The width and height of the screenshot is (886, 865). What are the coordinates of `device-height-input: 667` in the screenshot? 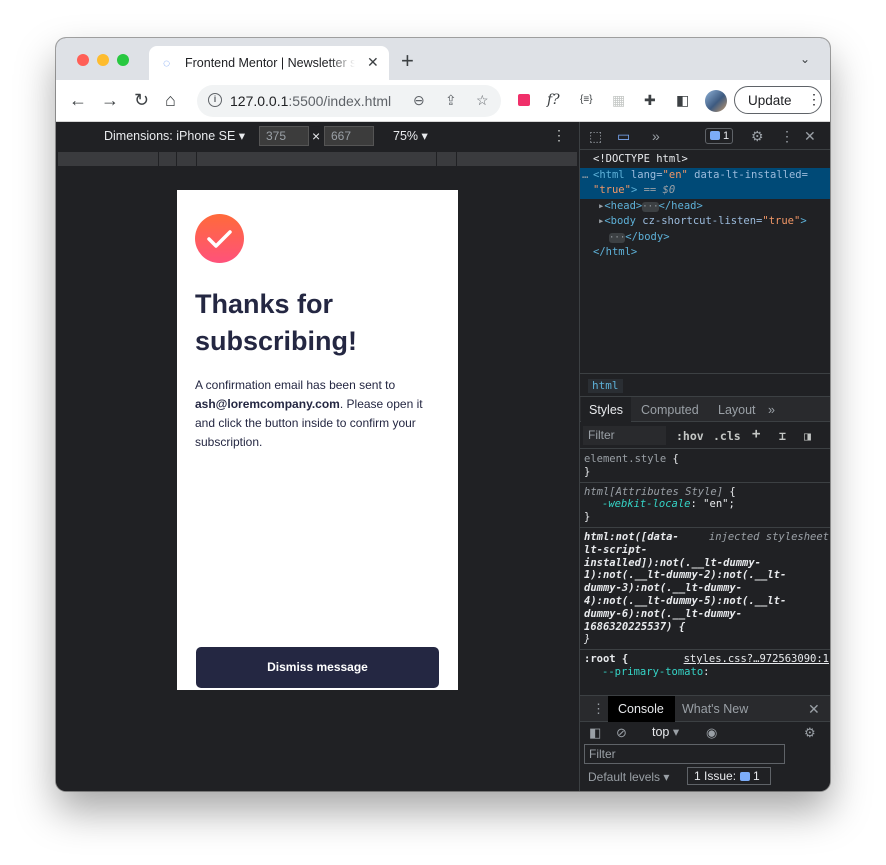 It's located at (349, 136).